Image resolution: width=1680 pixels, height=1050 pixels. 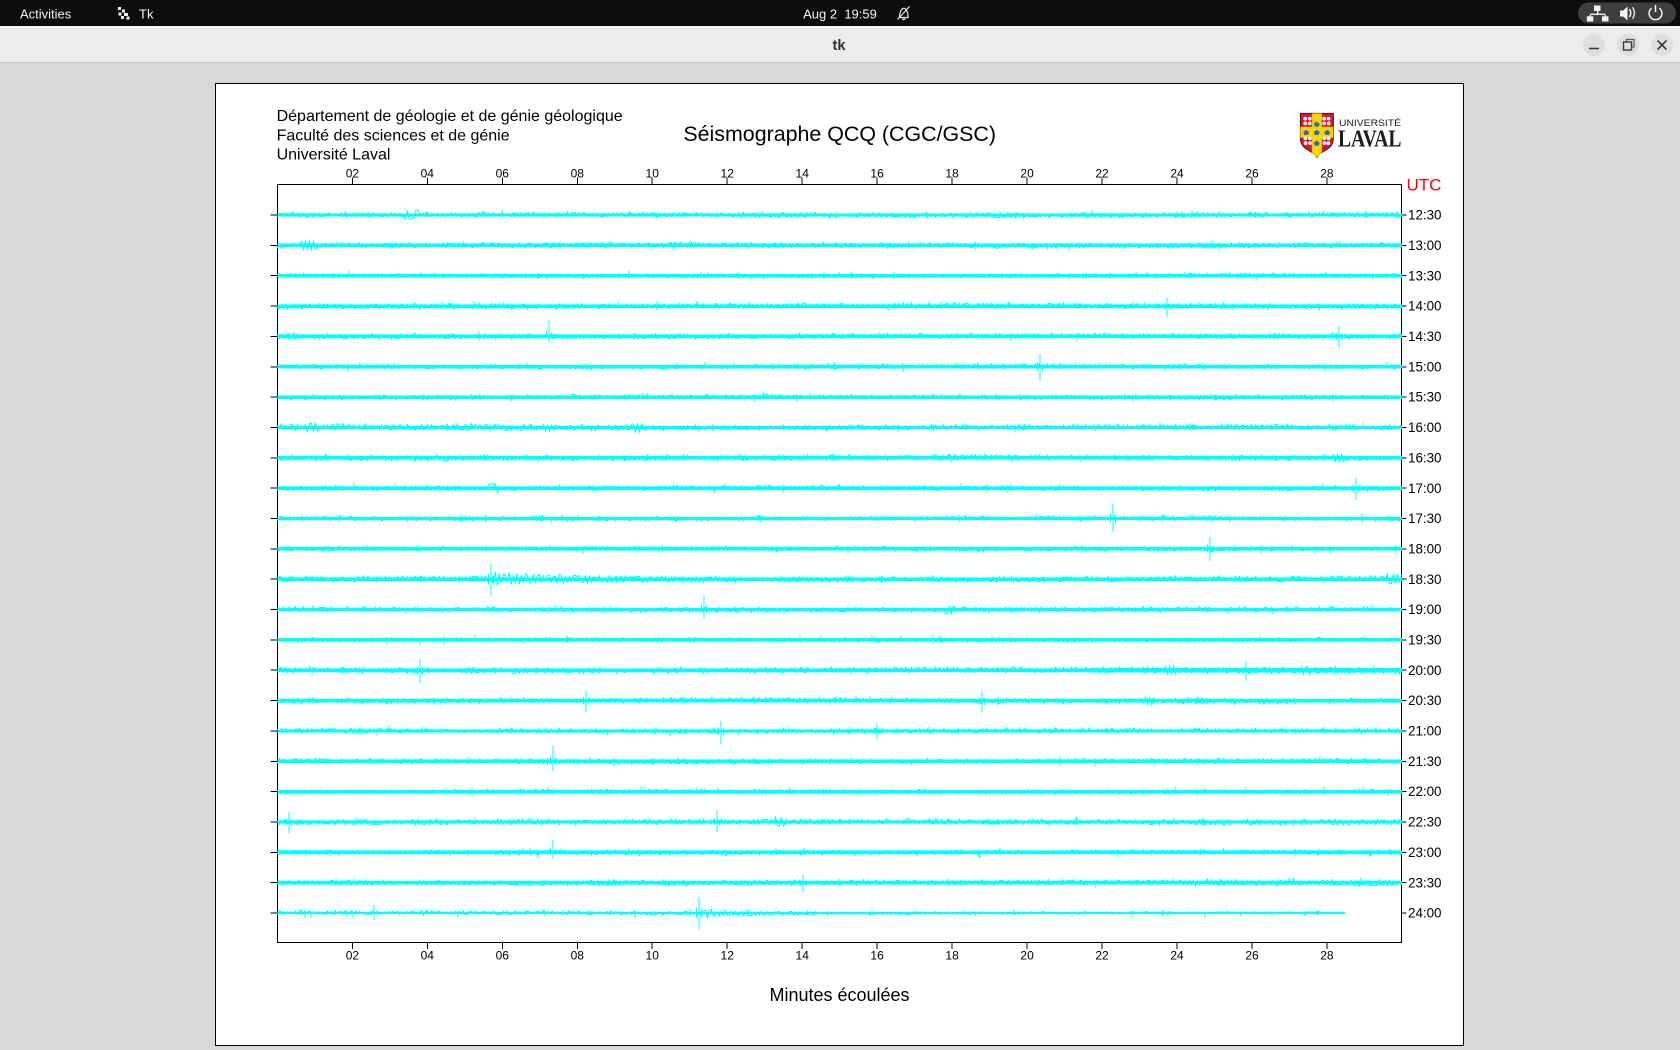 I want to click on svg-text: 19:30, so click(x=1425, y=640).